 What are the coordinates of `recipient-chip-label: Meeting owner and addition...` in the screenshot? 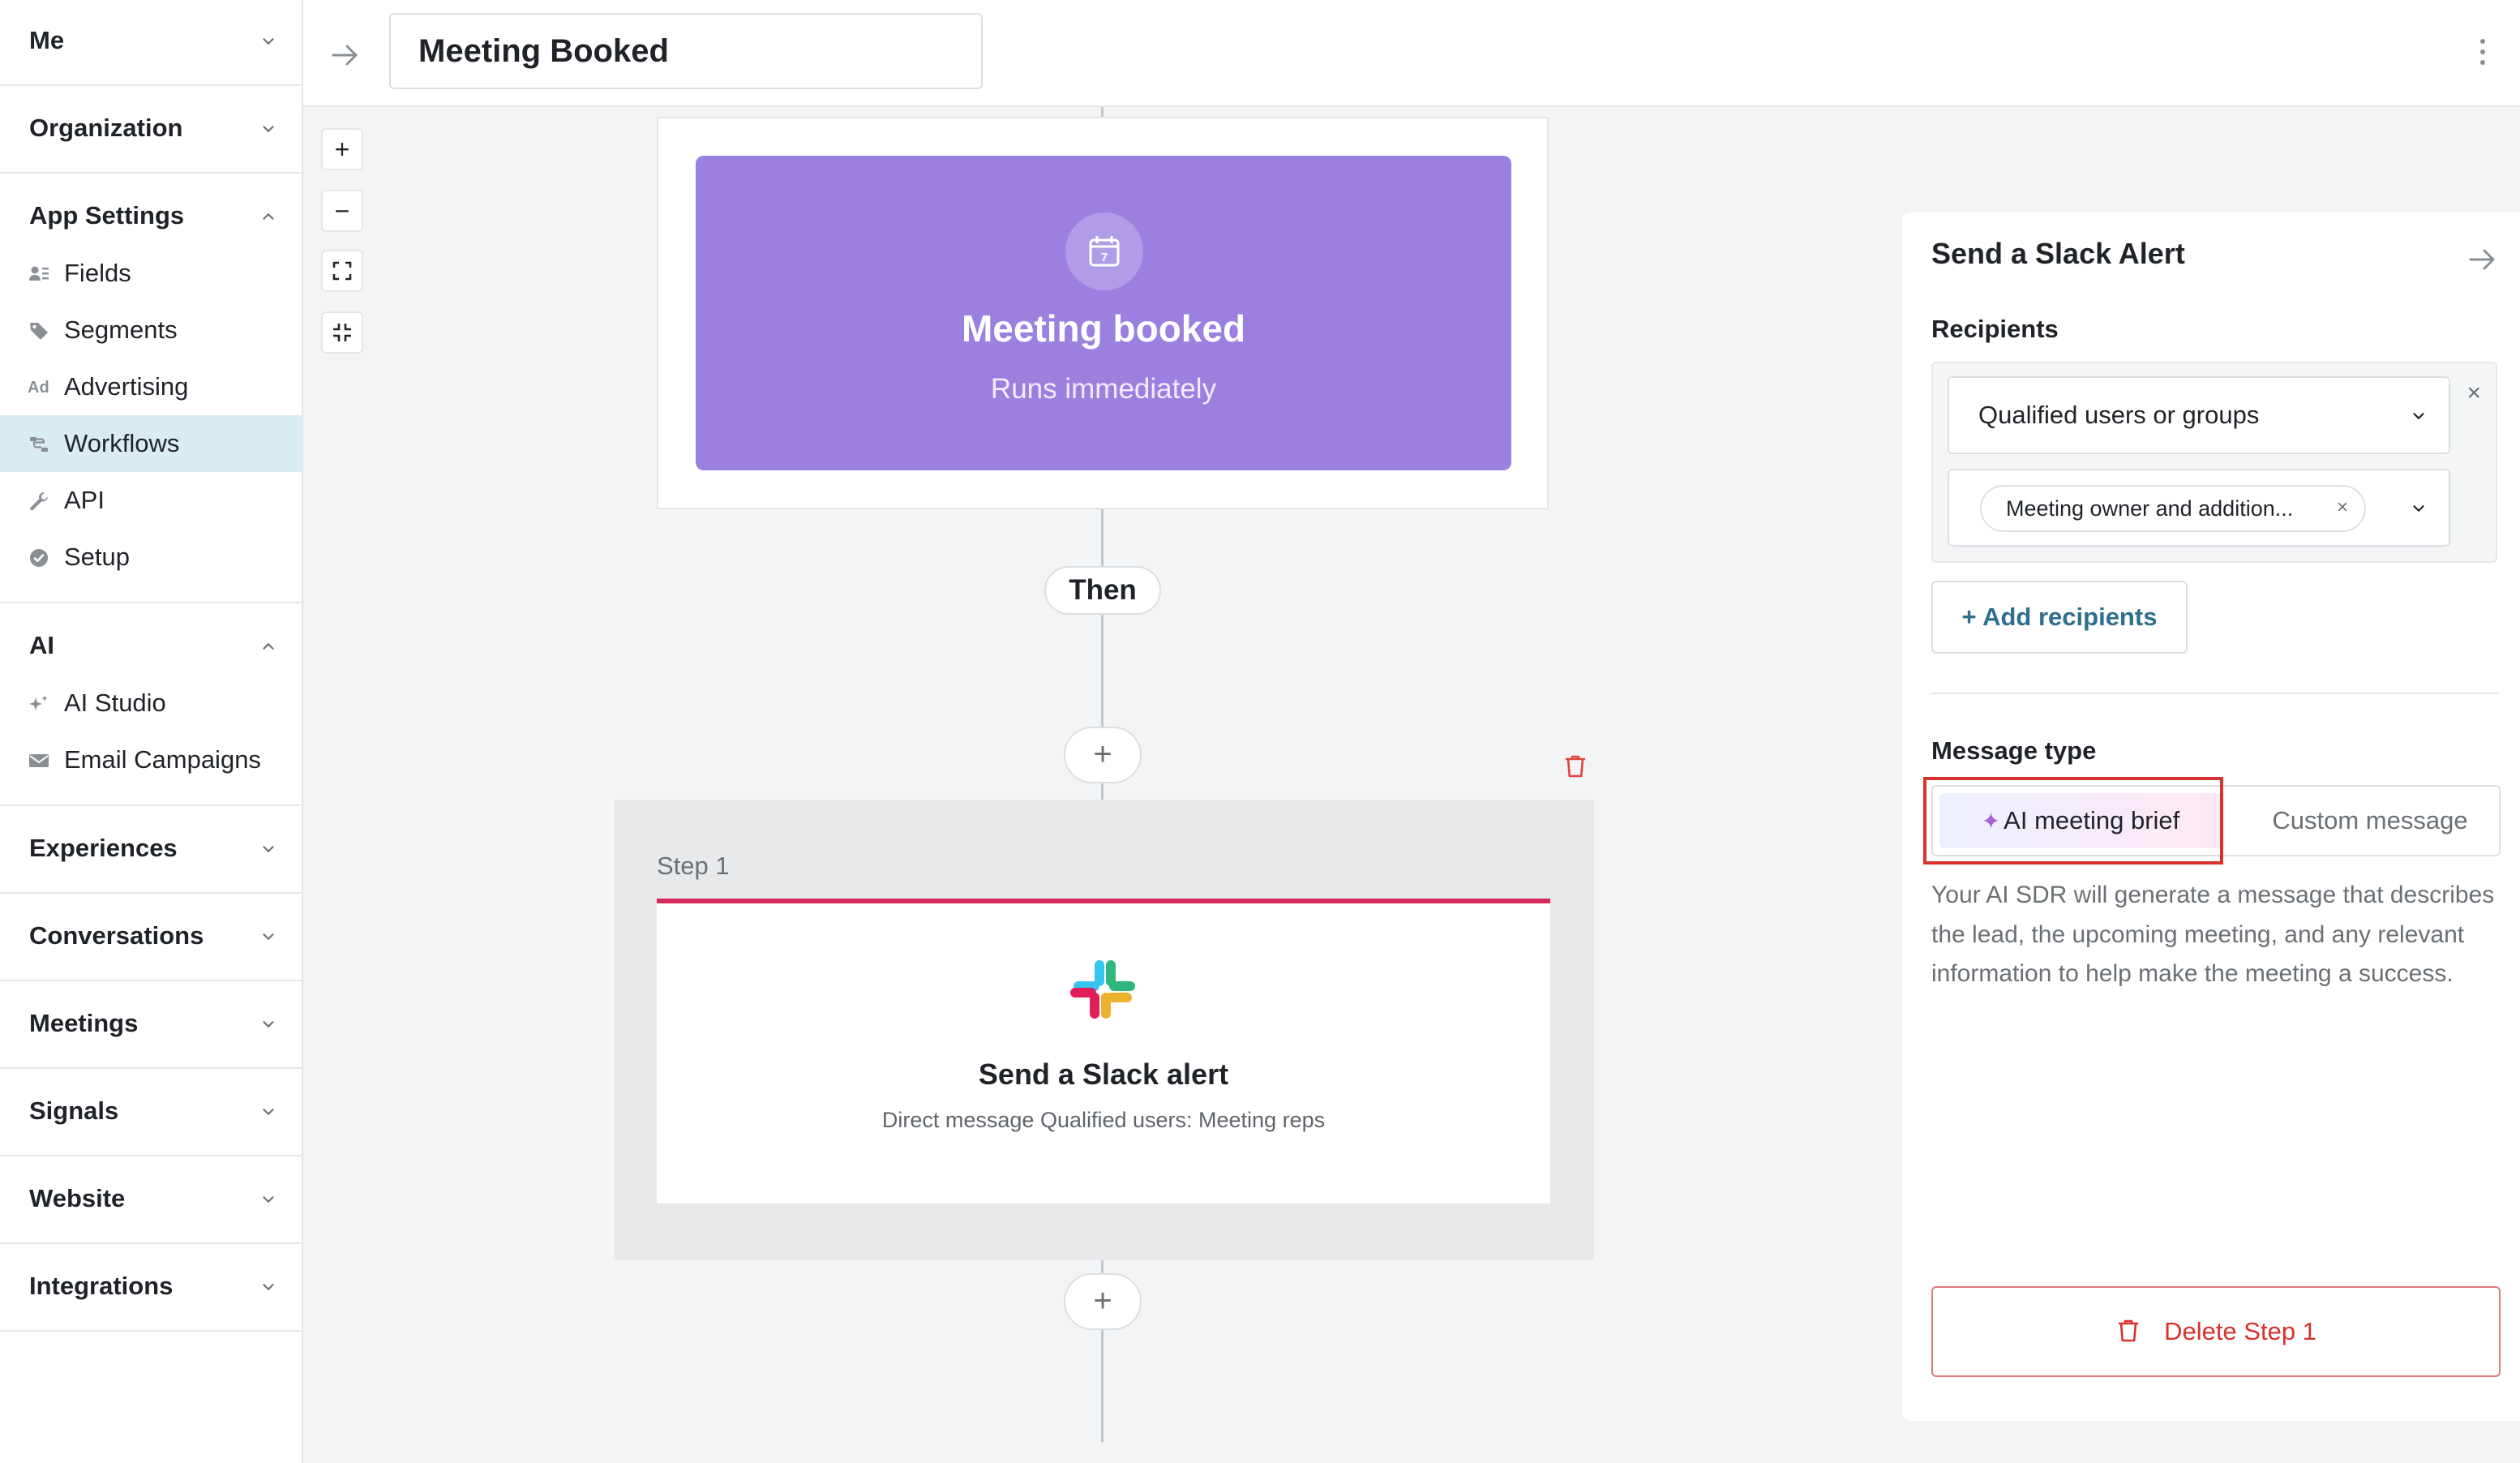 It's located at (2150, 509).